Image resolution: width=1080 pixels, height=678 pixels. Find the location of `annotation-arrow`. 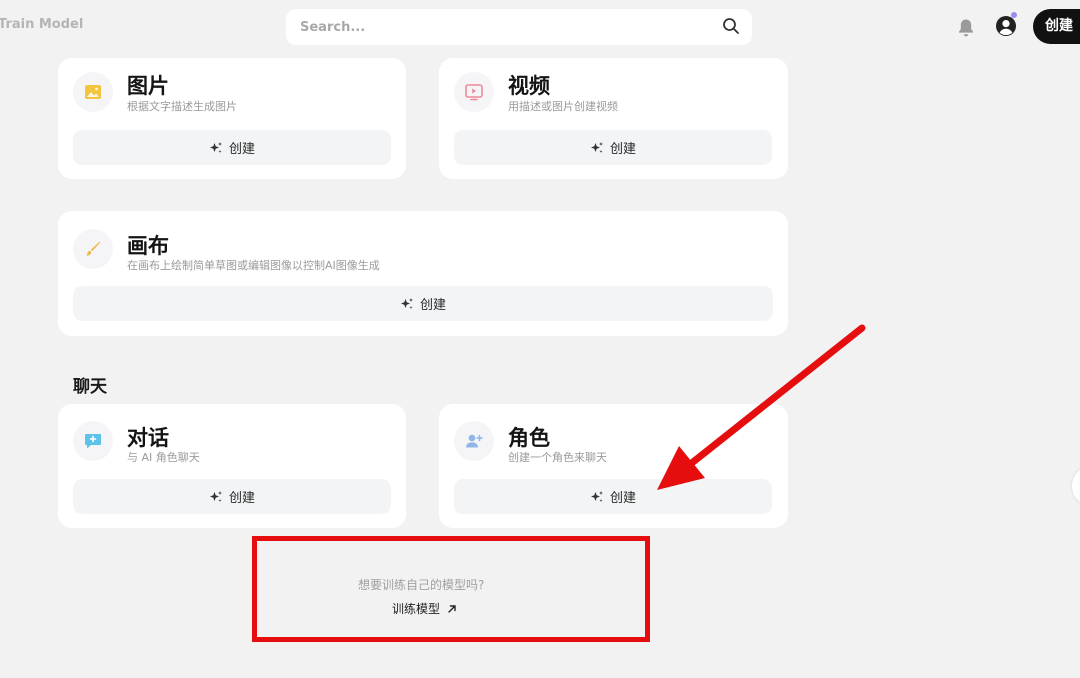

annotation-arrow is located at coordinates (761, 407).